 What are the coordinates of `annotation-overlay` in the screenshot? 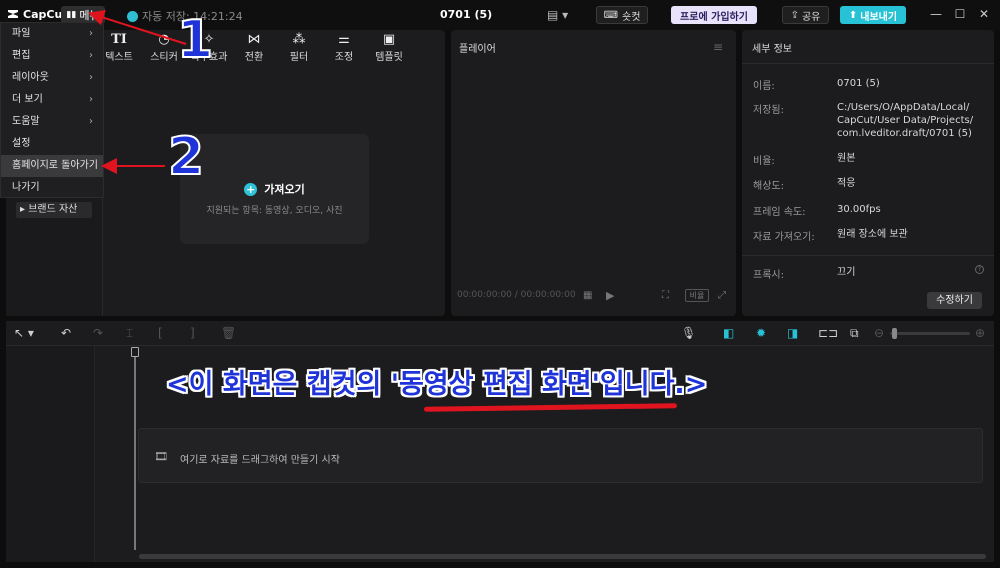 It's located at (137, 92).